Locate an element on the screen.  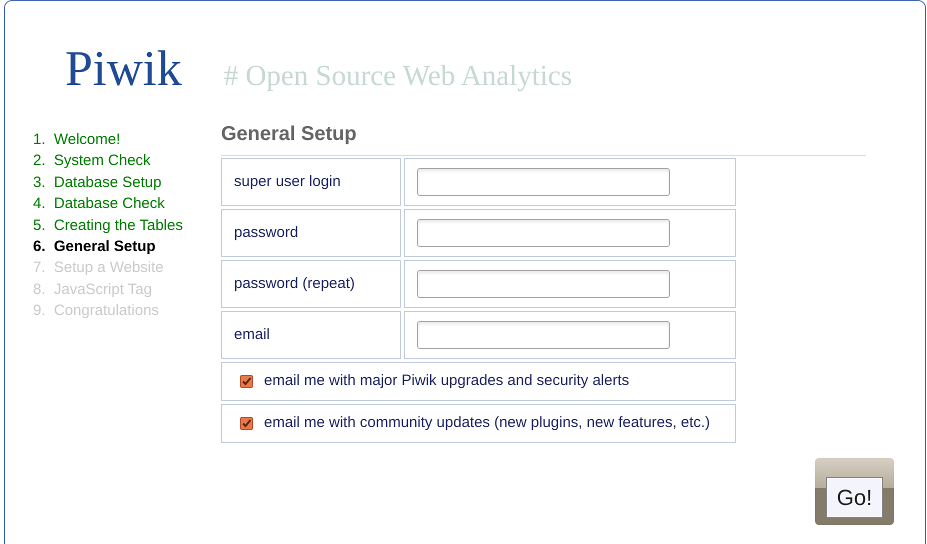
step-item: 1. Welcome! is located at coordinates (77, 140).